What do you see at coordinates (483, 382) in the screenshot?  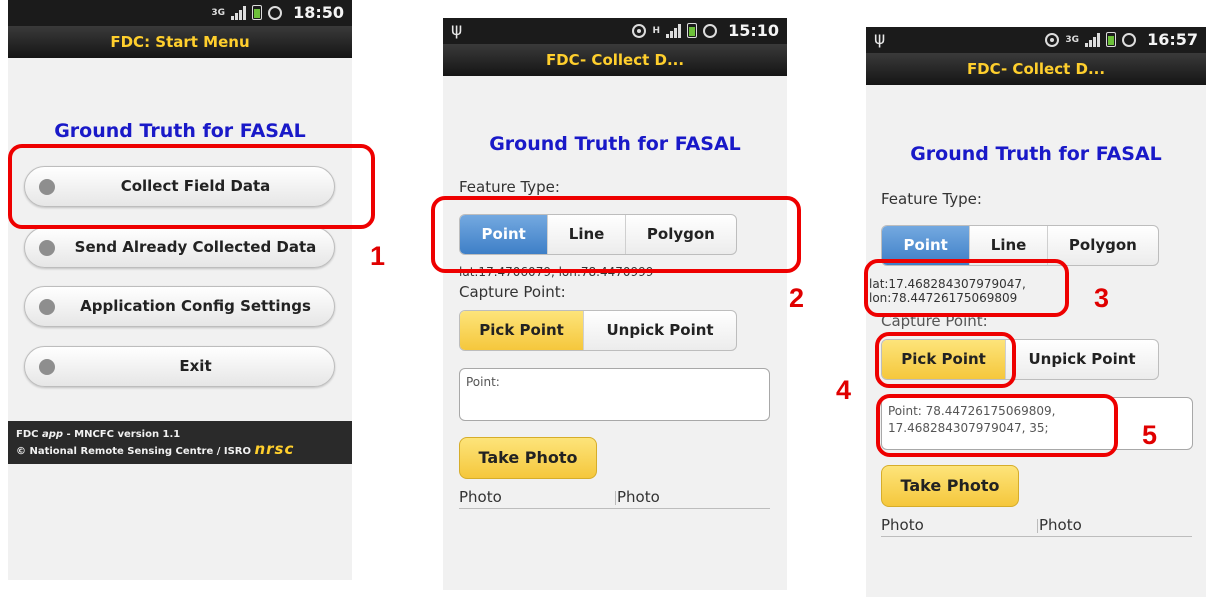 I see `point-text: Point:` at bounding box center [483, 382].